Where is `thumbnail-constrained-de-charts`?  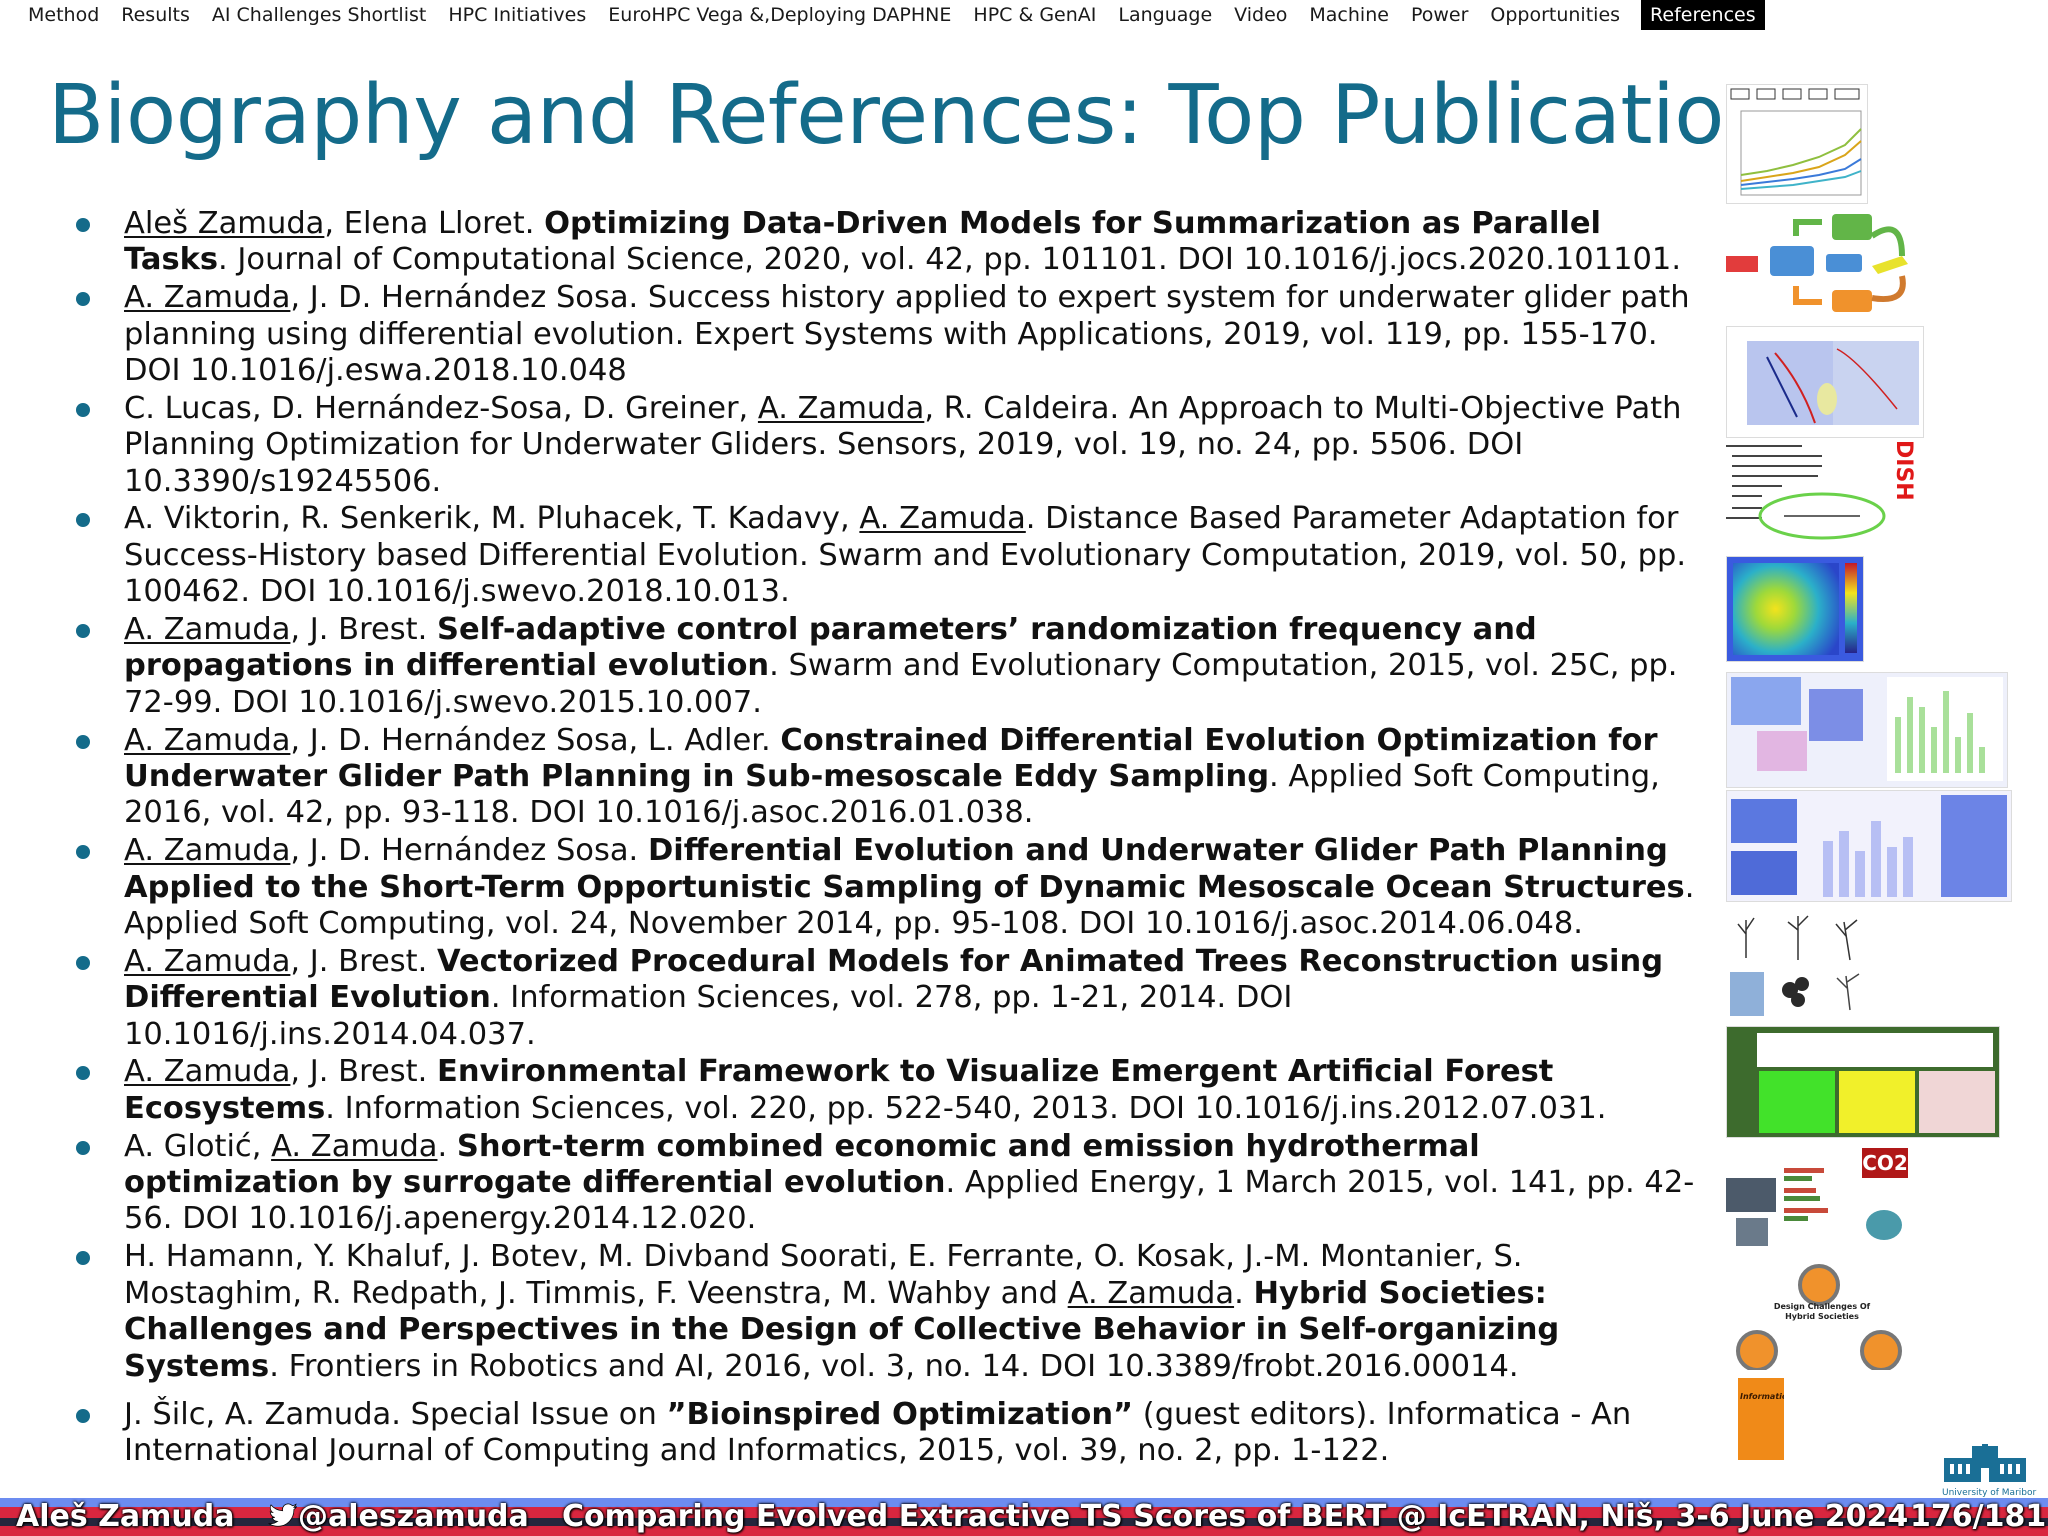
thumbnail-constrained-de-charts is located at coordinates (1867, 730).